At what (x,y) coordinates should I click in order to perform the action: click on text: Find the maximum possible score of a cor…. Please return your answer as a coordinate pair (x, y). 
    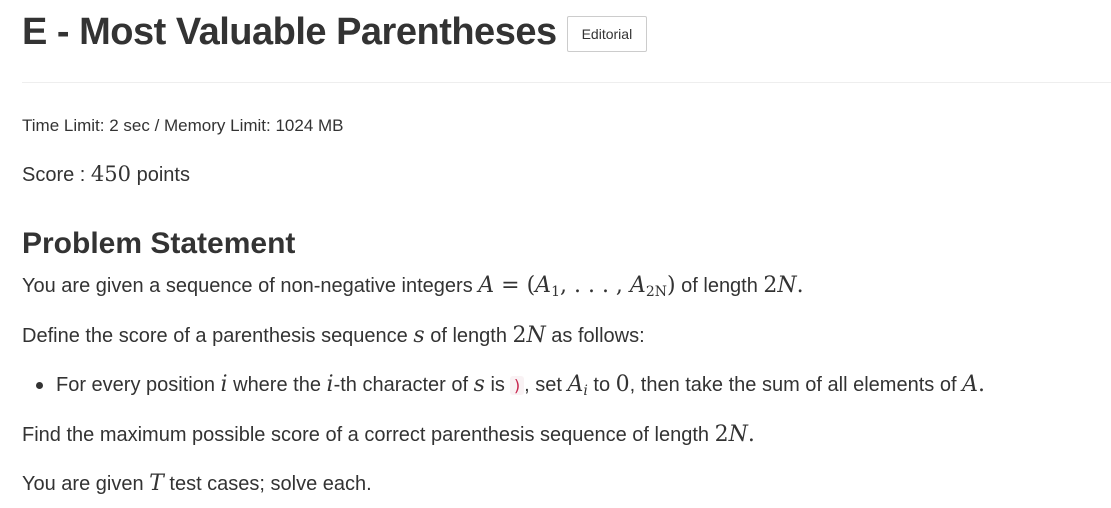
    Looking at the image, I should click on (368, 435).